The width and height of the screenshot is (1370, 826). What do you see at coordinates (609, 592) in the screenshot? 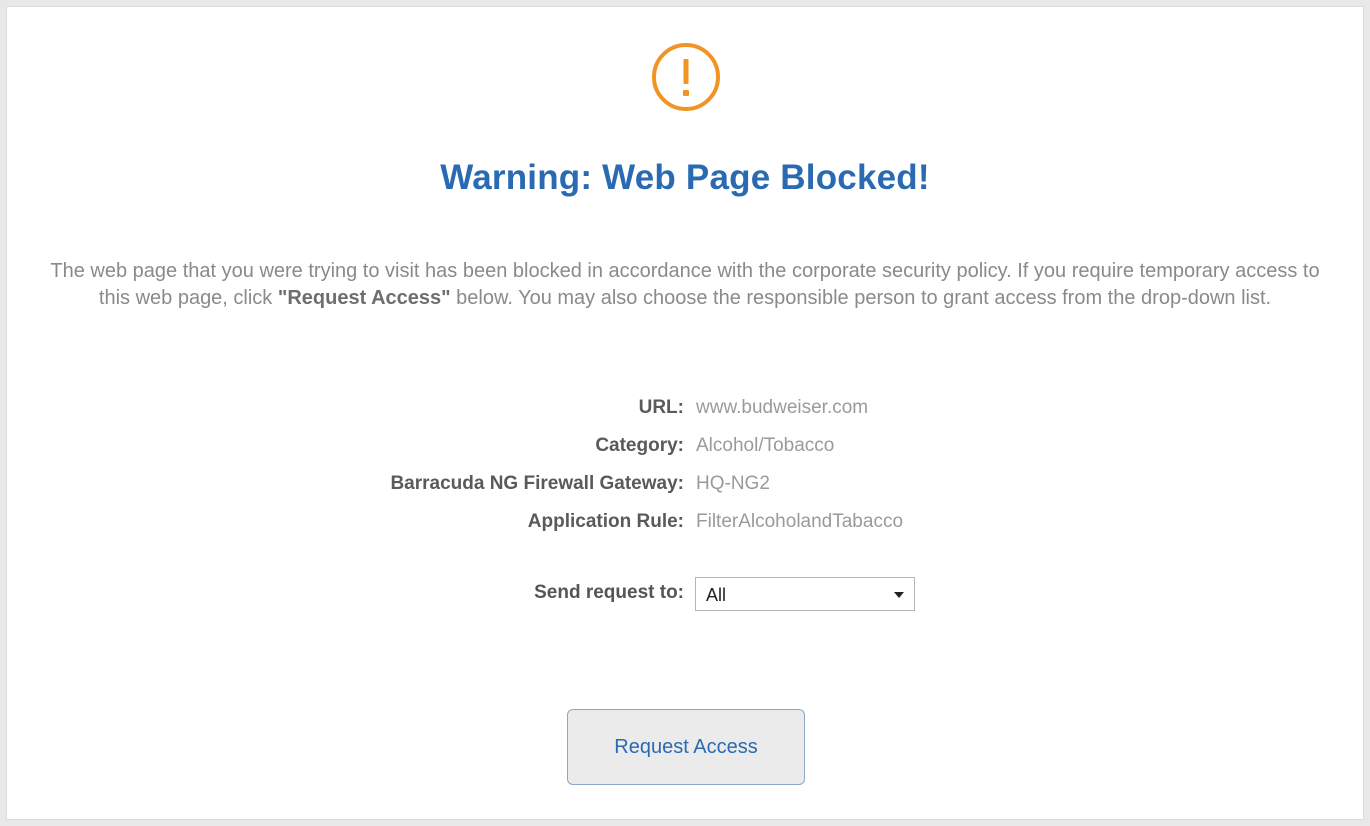
I see `send-request-label: Send request to:` at bounding box center [609, 592].